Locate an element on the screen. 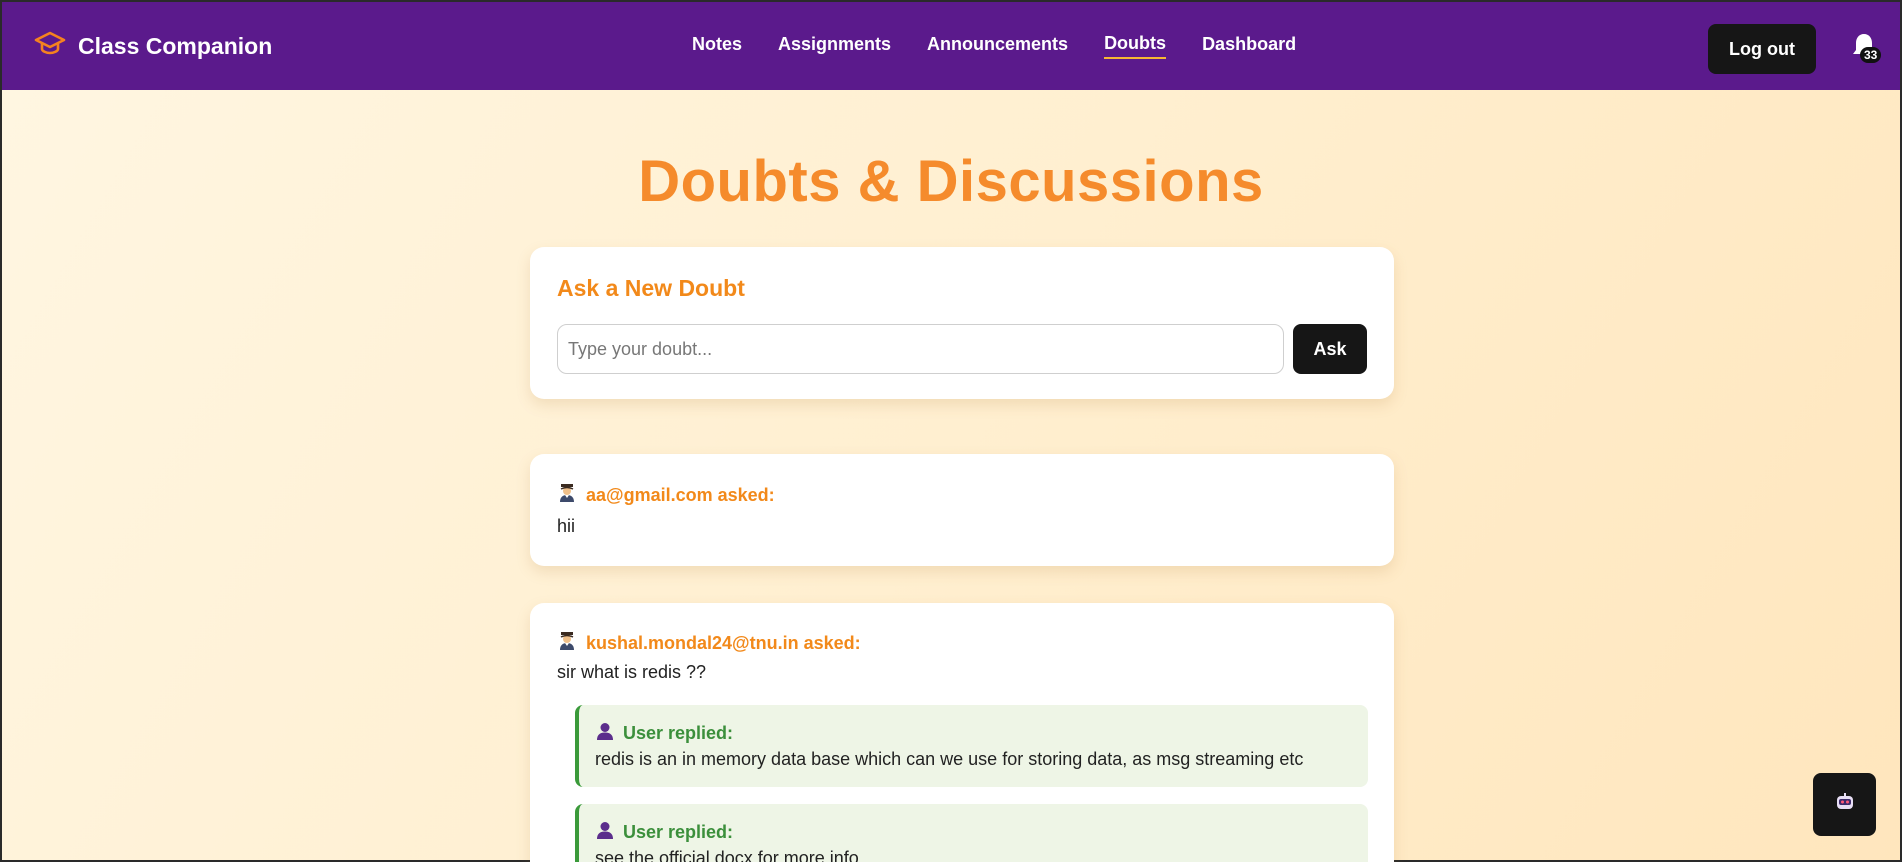 This screenshot has height=862, width=1902. ask-doubt-title: Ask a New Doubt is located at coordinates (651, 288).